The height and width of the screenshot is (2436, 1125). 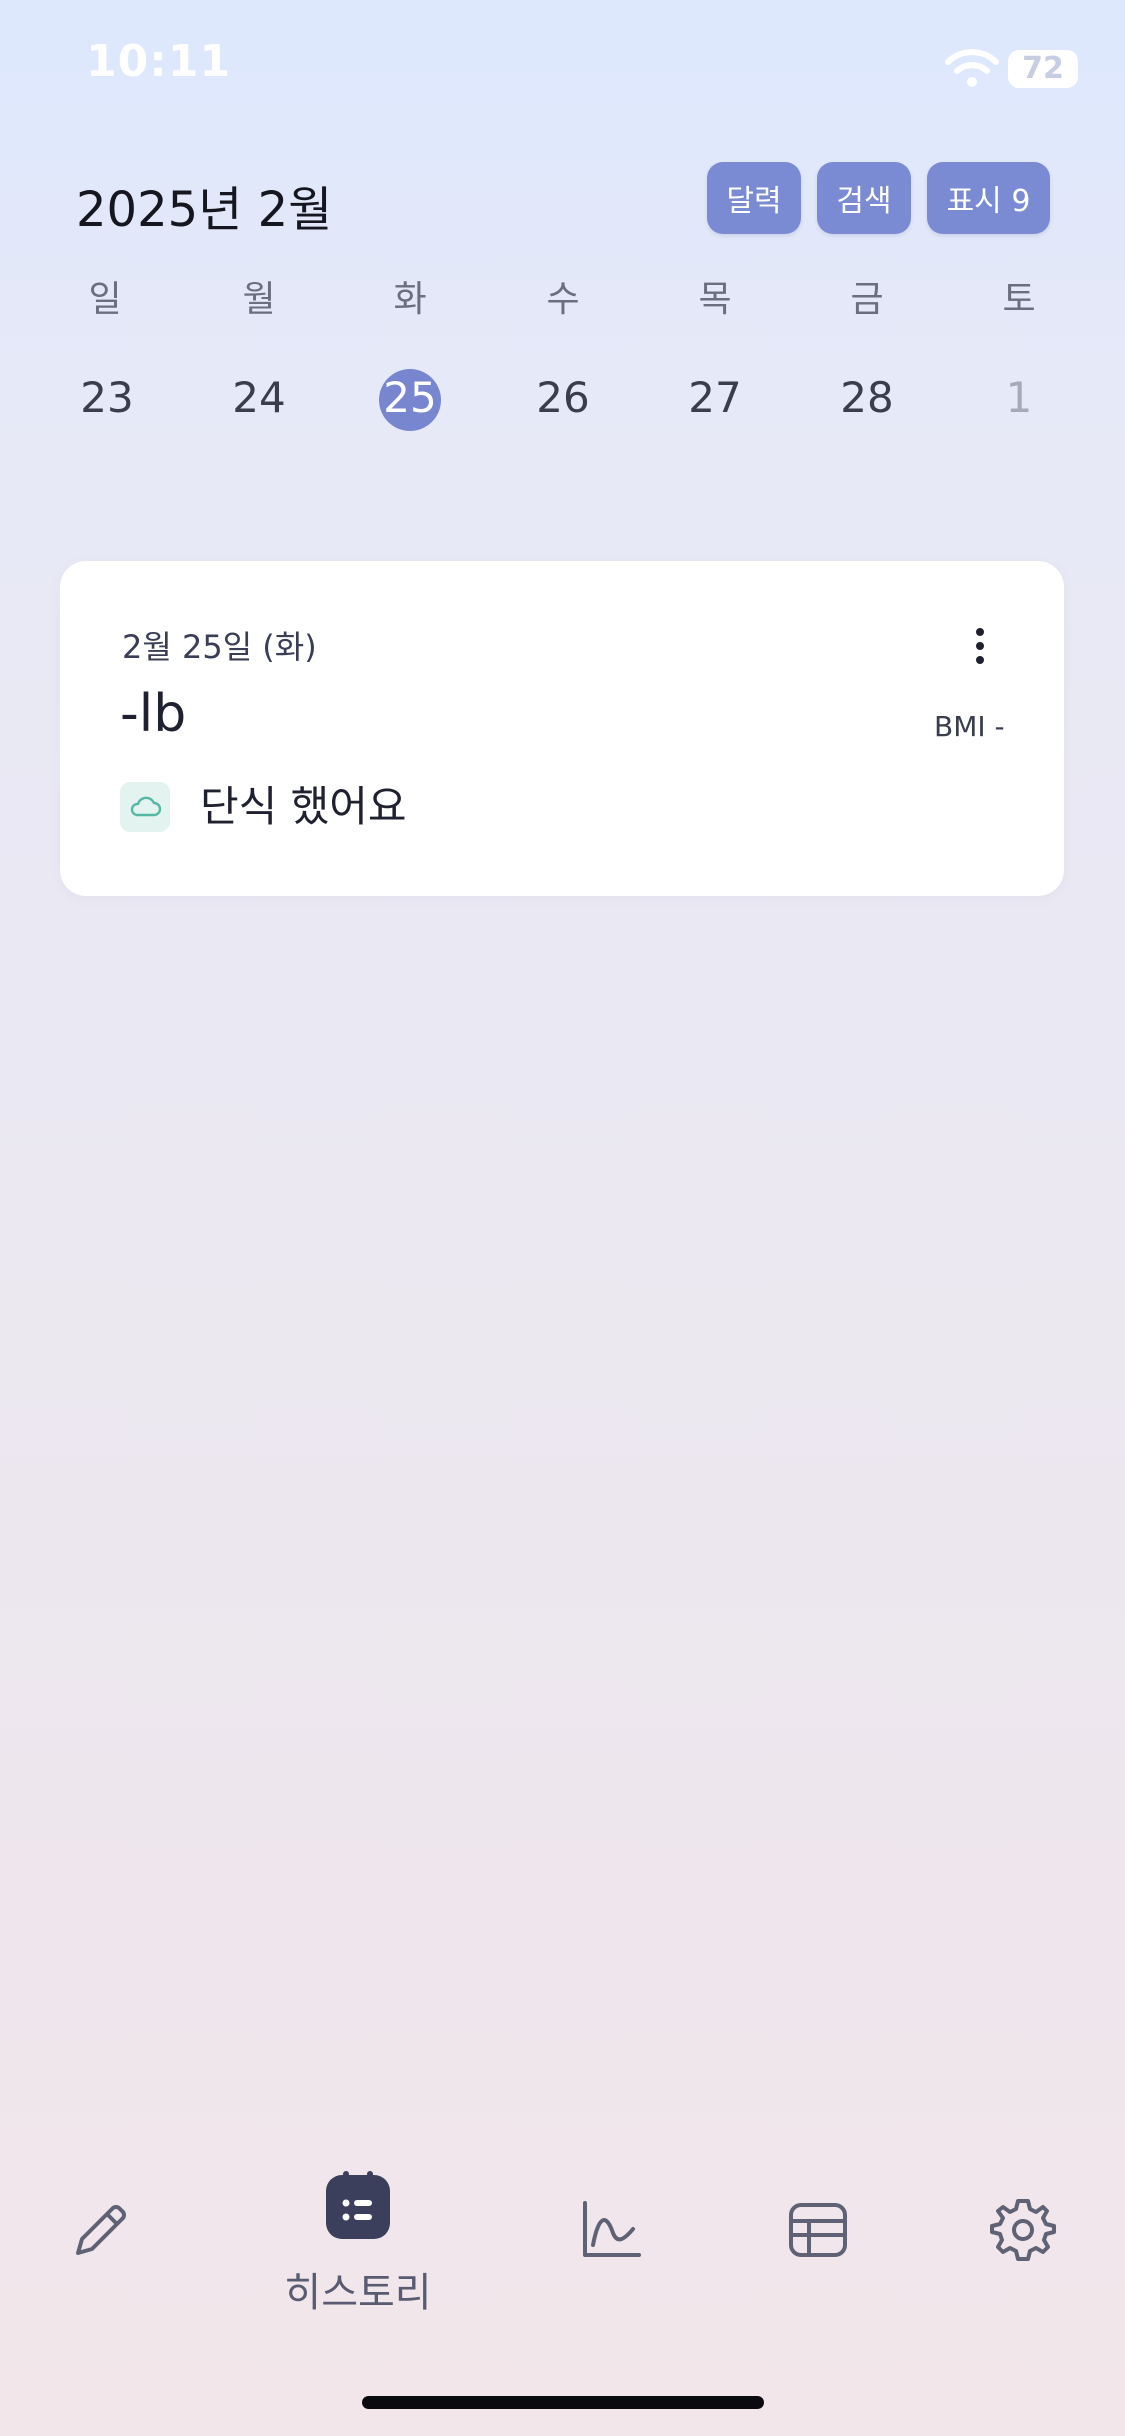 What do you see at coordinates (972, 68) in the screenshot?
I see `wifi-icon` at bounding box center [972, 68].